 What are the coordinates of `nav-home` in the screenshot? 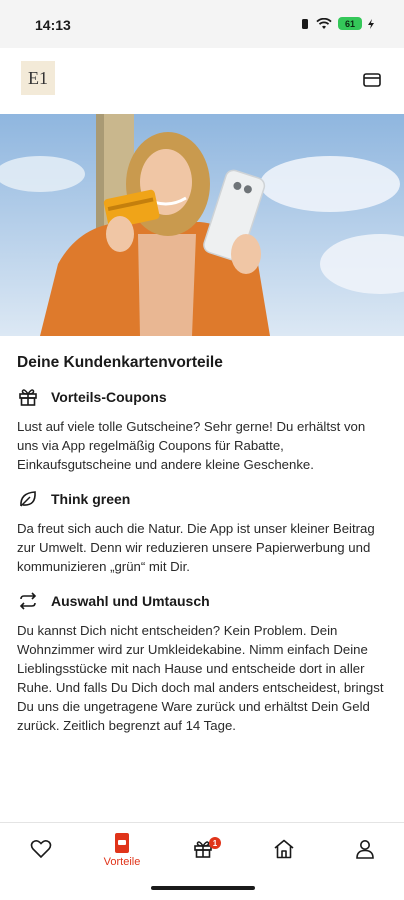 It's located at (284, 851).